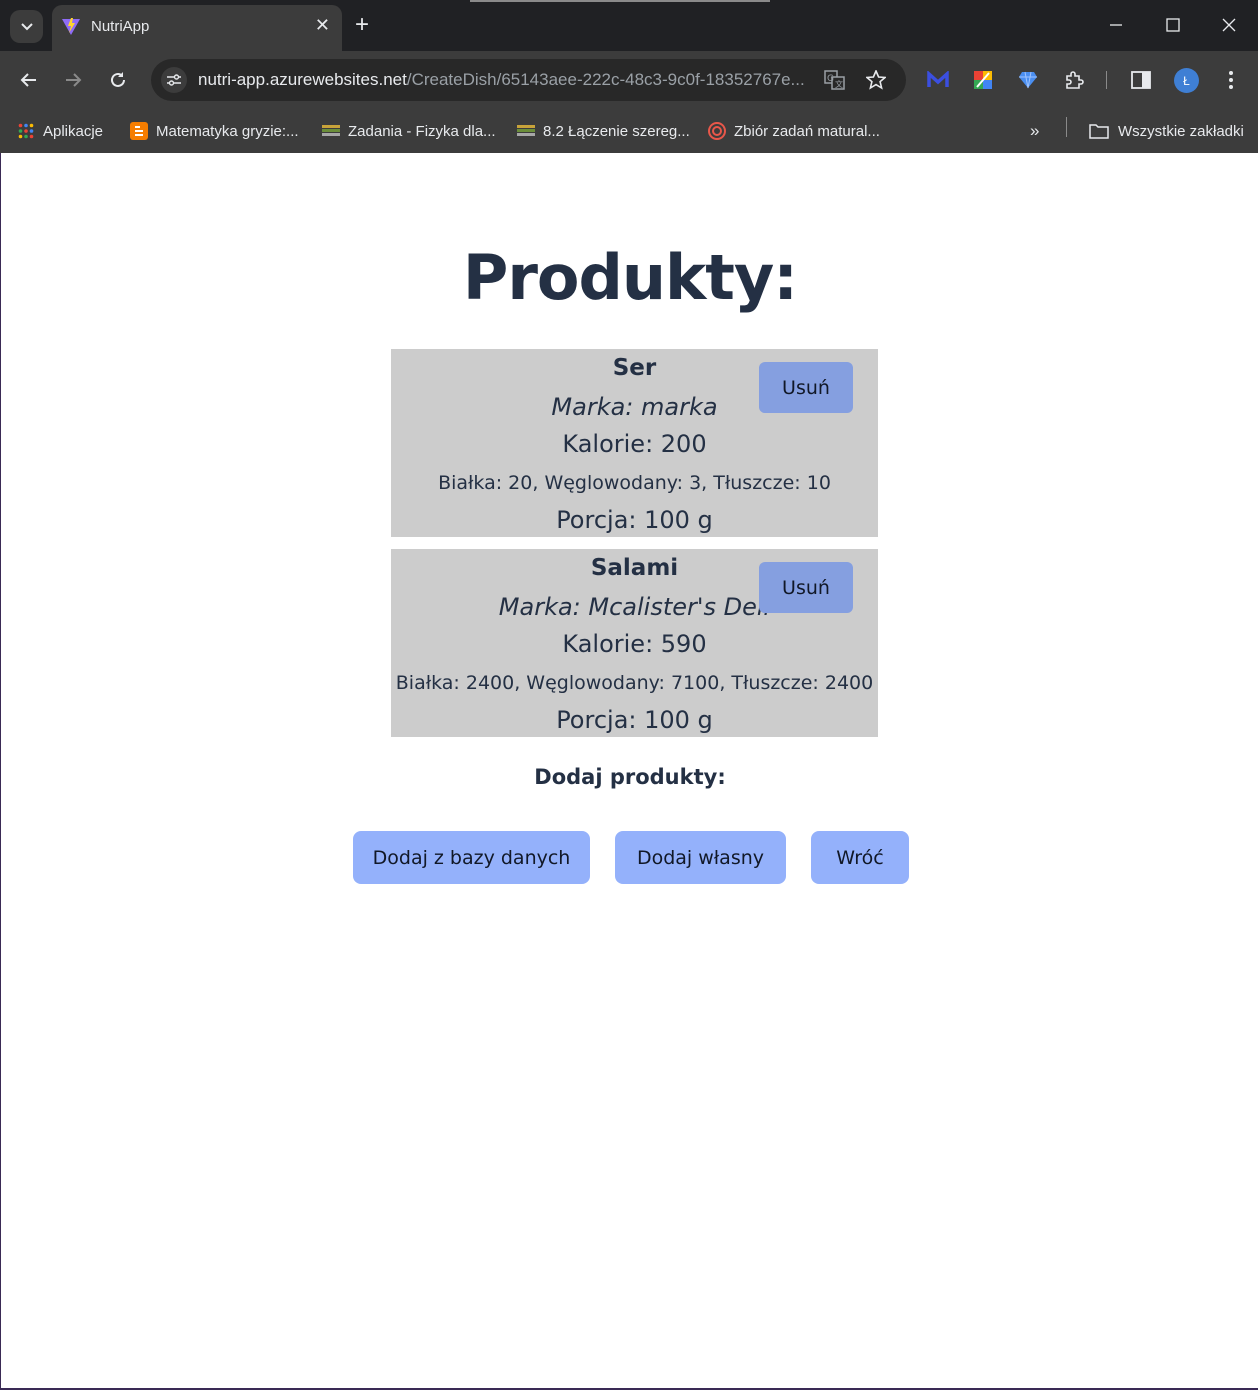 This screenshot has height=1390, width=1258. I want to click on maximize-icon, so click(1173, 25).